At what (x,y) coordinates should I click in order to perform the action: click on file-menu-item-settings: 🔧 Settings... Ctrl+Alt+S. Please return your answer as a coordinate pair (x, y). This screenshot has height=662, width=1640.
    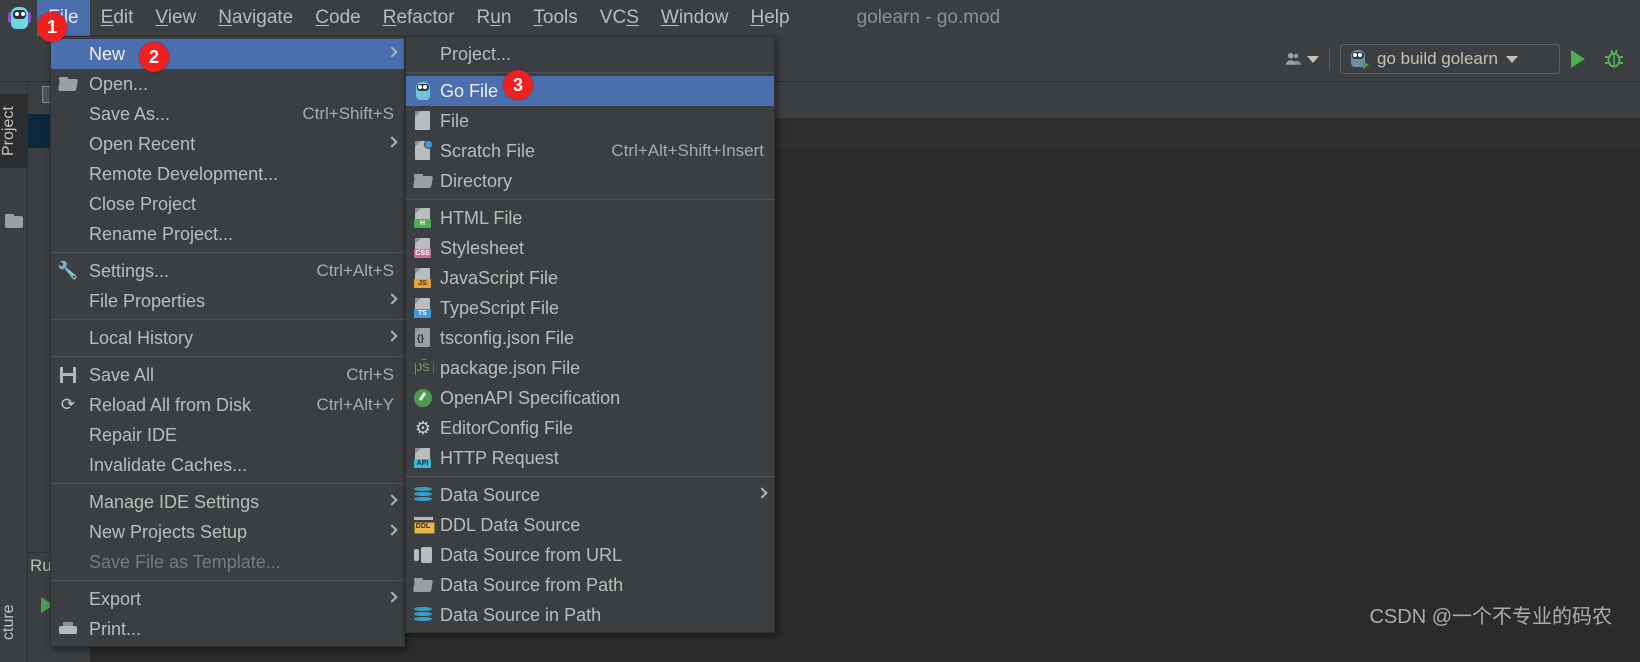
    Looking at the image, I should click on (227, 271).